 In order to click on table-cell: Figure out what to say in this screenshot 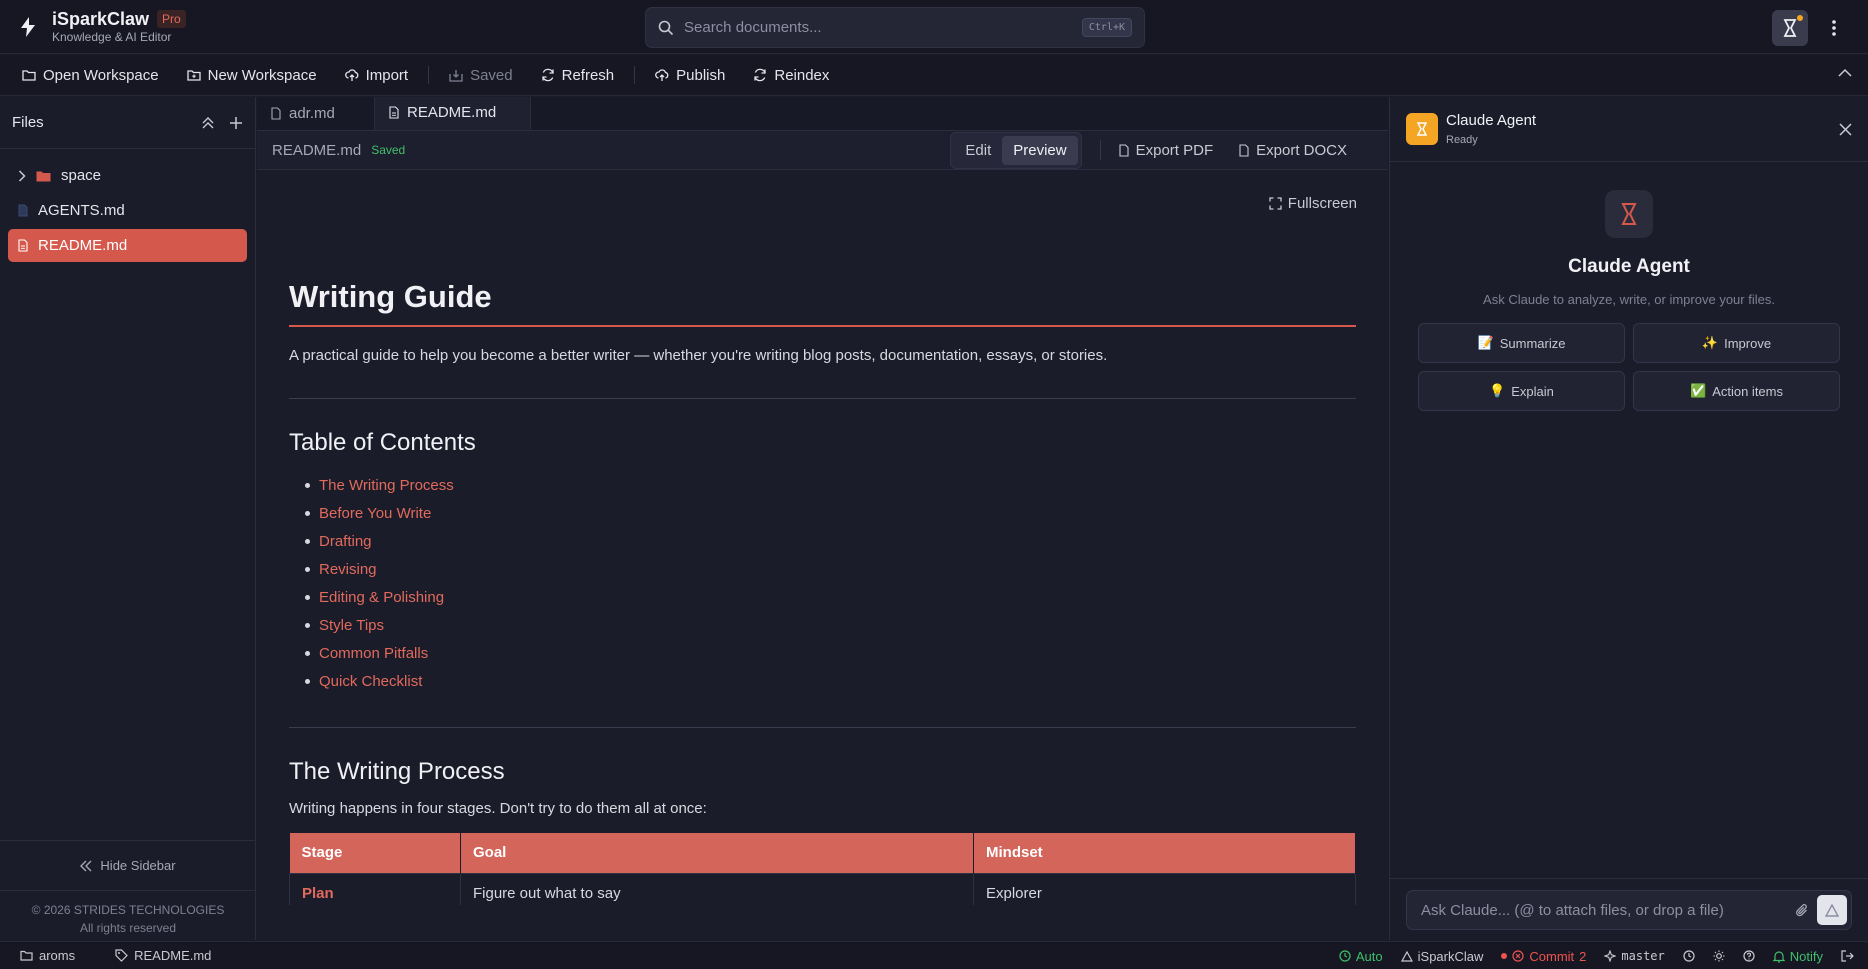, I will do `click(717, 888)`.